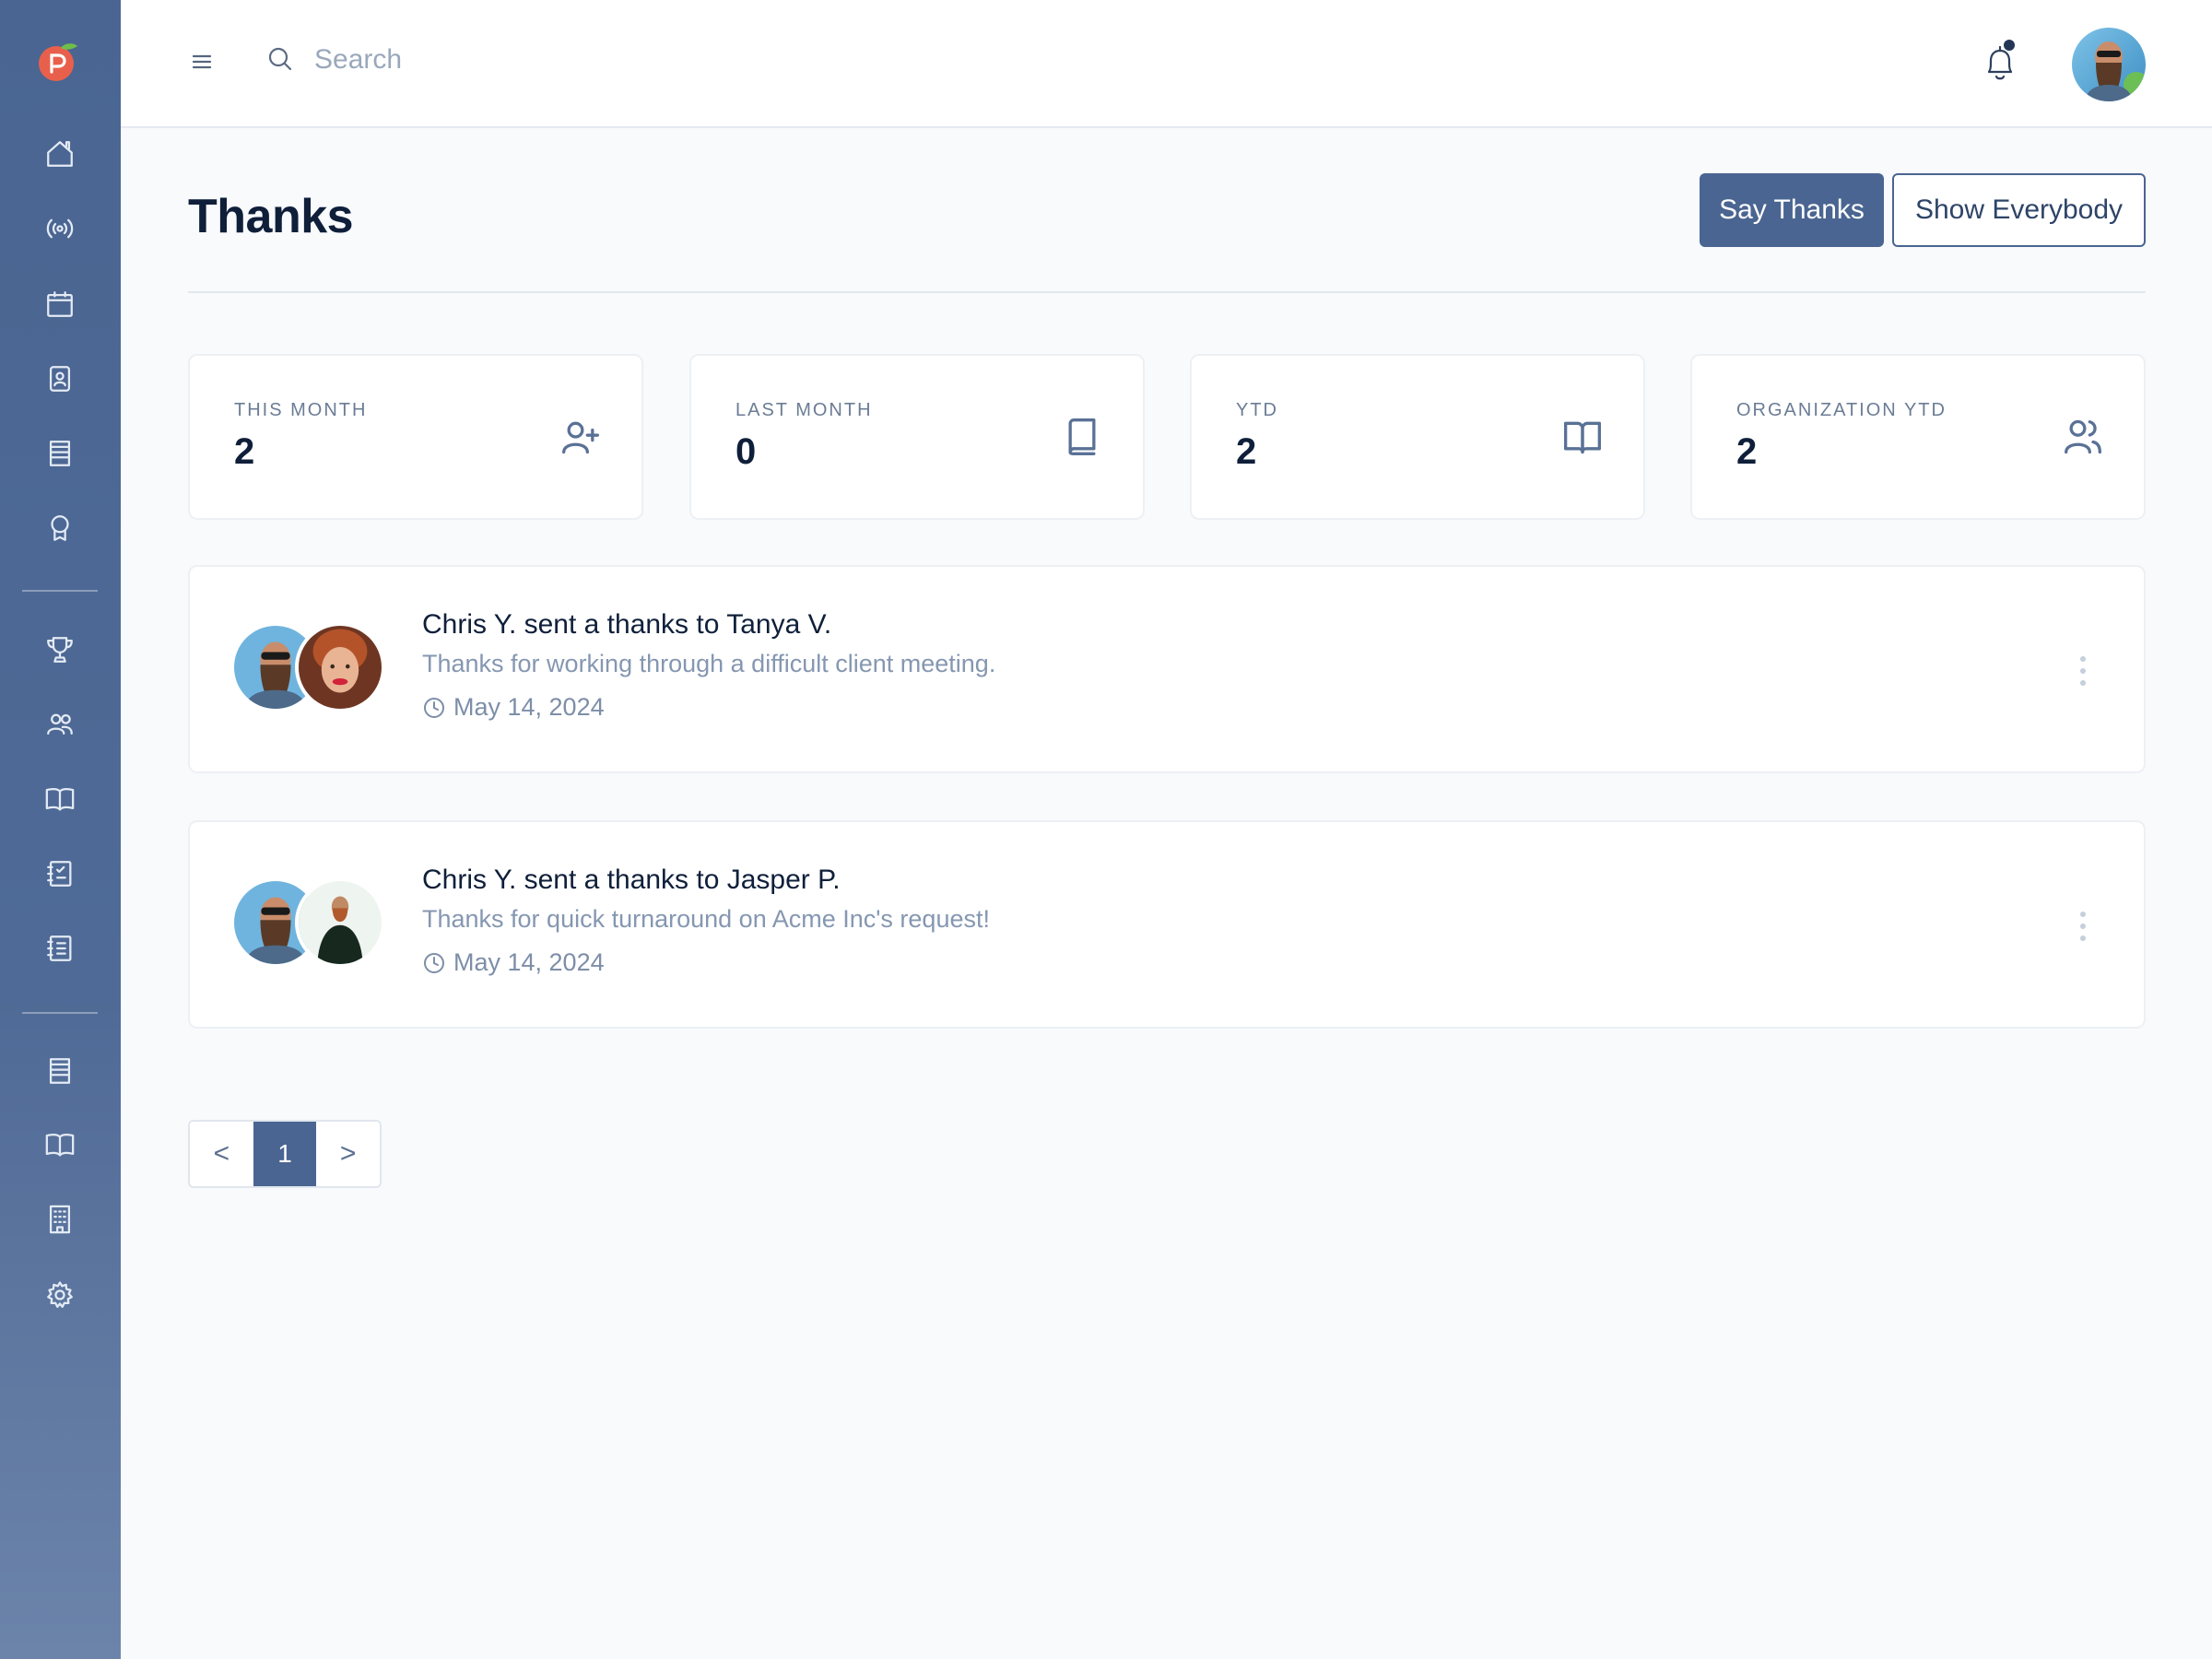 This screenshot has width=2212, height=1659. I want to click on search-input, so click(590, 60).